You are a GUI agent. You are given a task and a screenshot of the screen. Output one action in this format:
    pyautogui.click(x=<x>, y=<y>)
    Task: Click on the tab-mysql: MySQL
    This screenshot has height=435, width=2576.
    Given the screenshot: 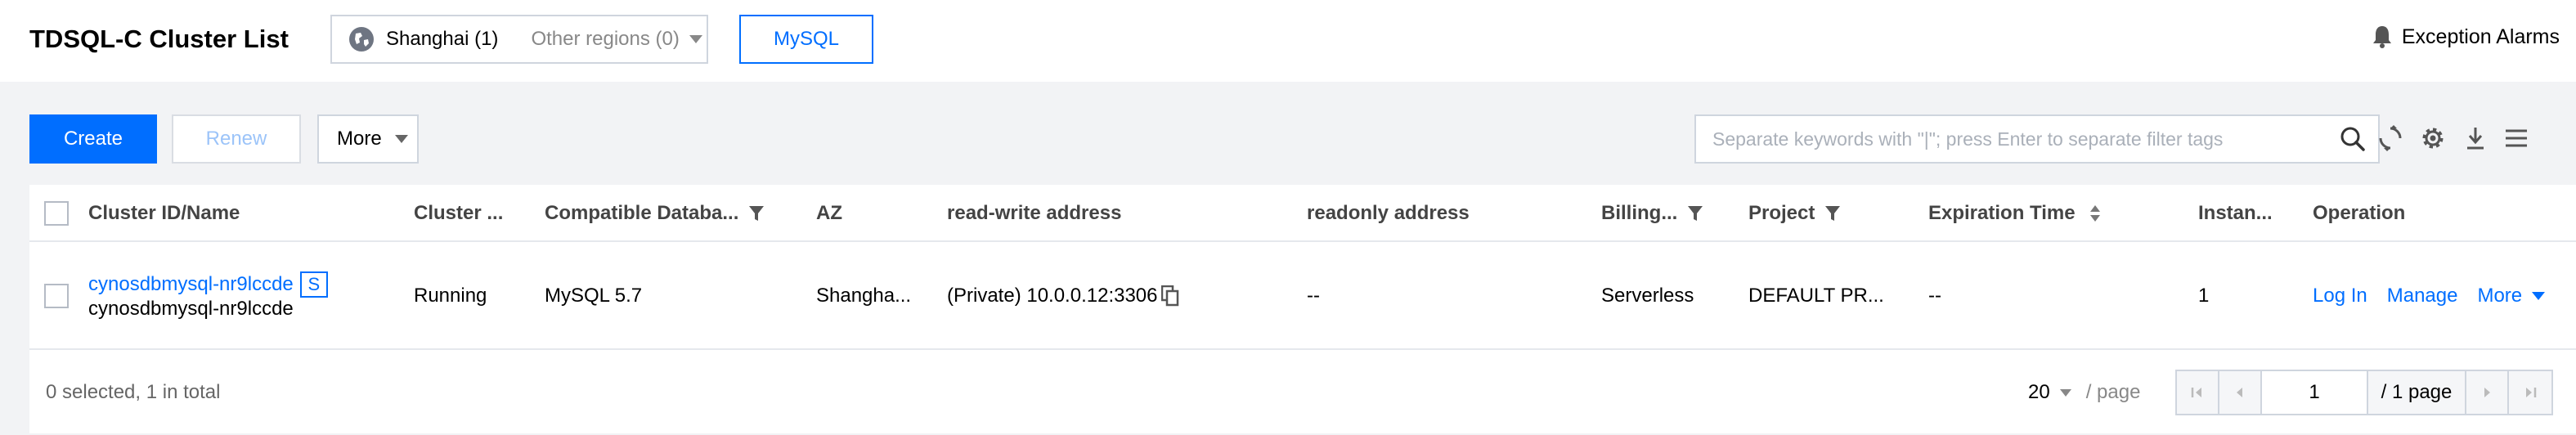 What is the action you would take?
    pyautogui.click(x=806, y=39)
    